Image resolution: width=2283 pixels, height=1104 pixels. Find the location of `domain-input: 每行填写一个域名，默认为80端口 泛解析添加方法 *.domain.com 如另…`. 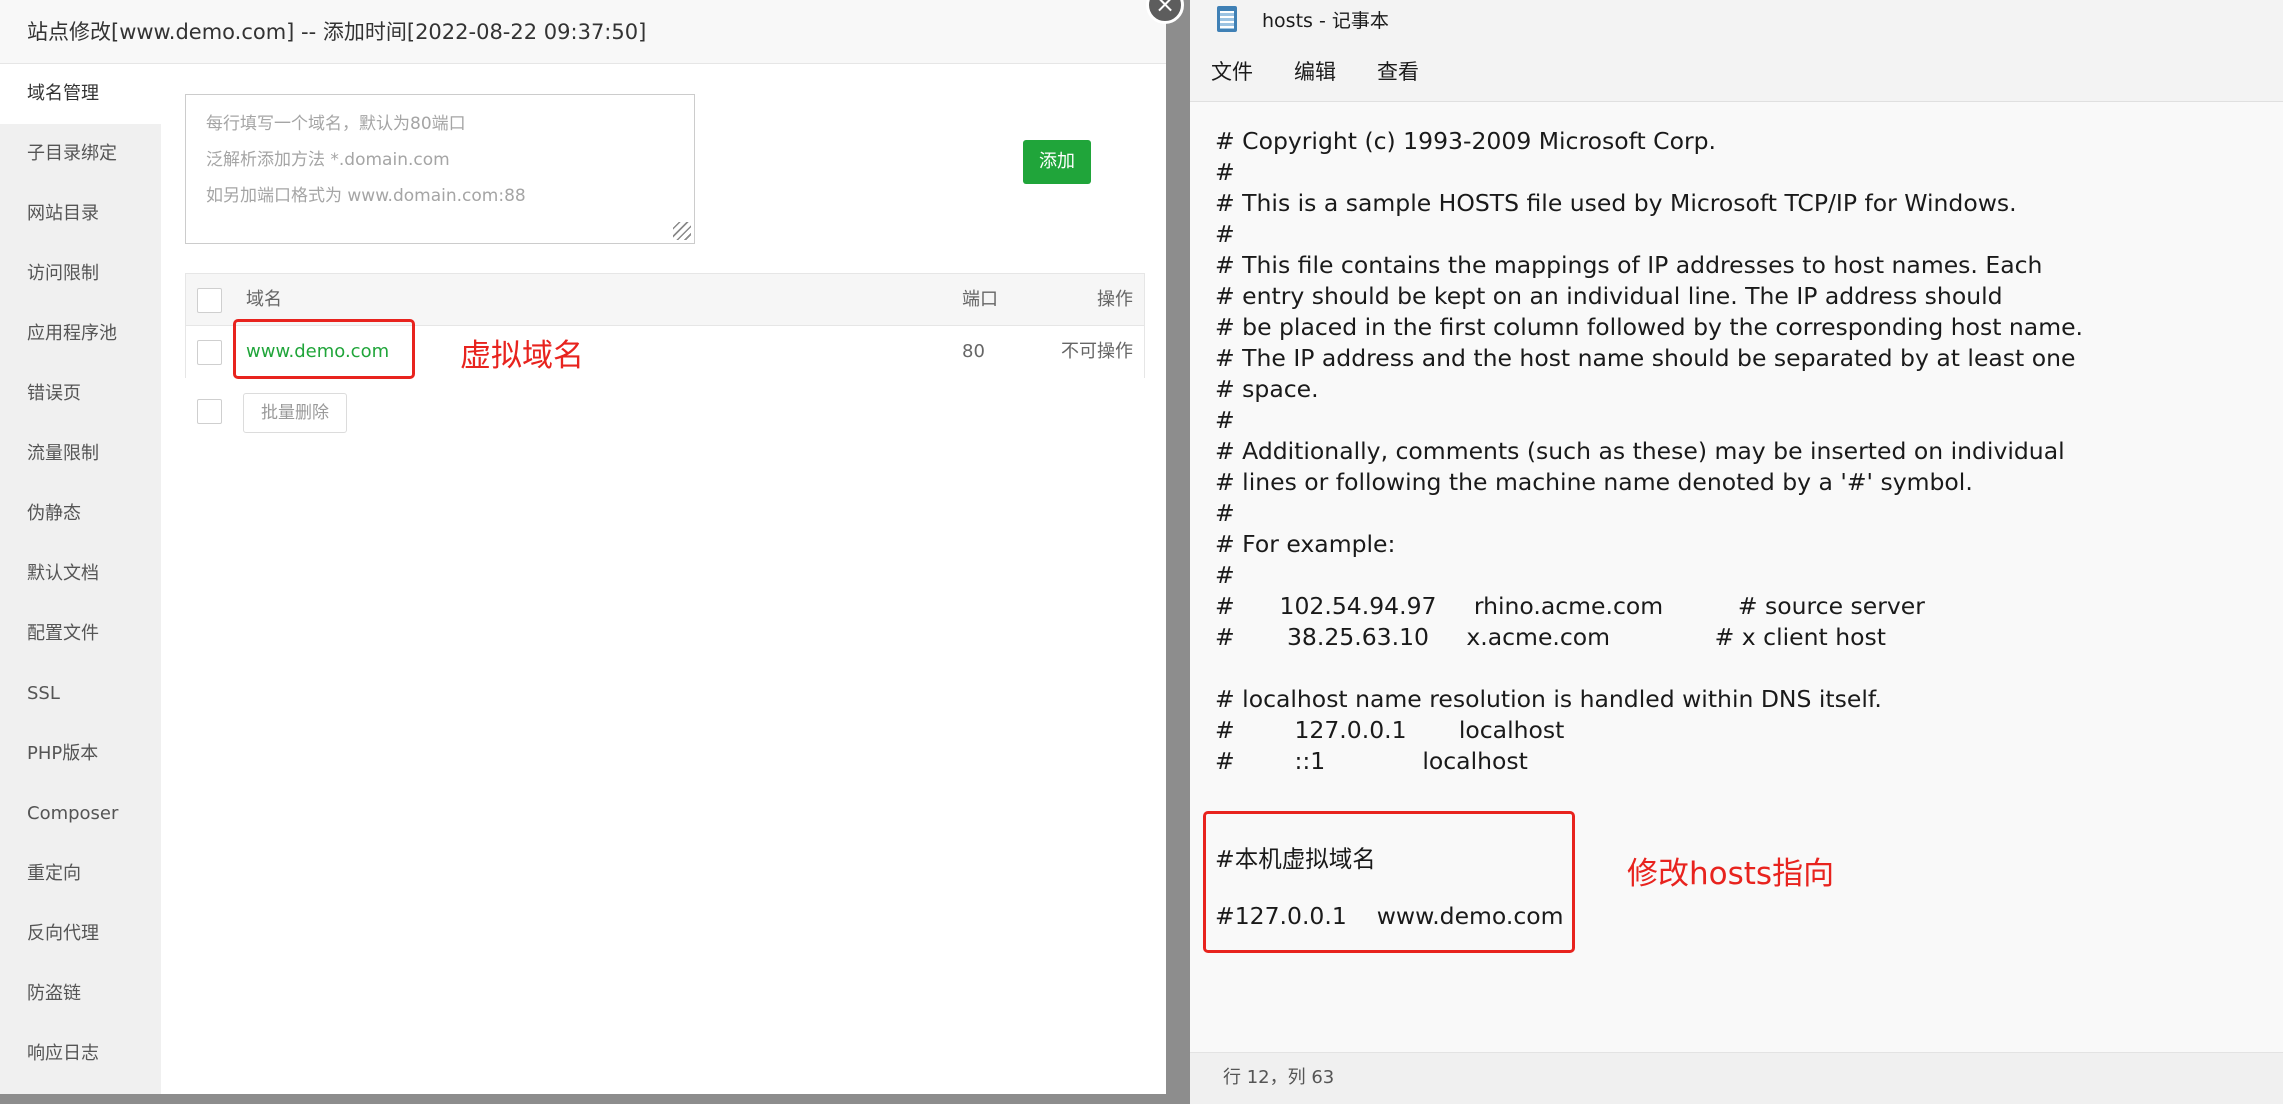

domain-input: 每行填写一个域名，默认为80端口 泛解析添加方法 *.domain.com 如另… is located at coordinates (440, 169).